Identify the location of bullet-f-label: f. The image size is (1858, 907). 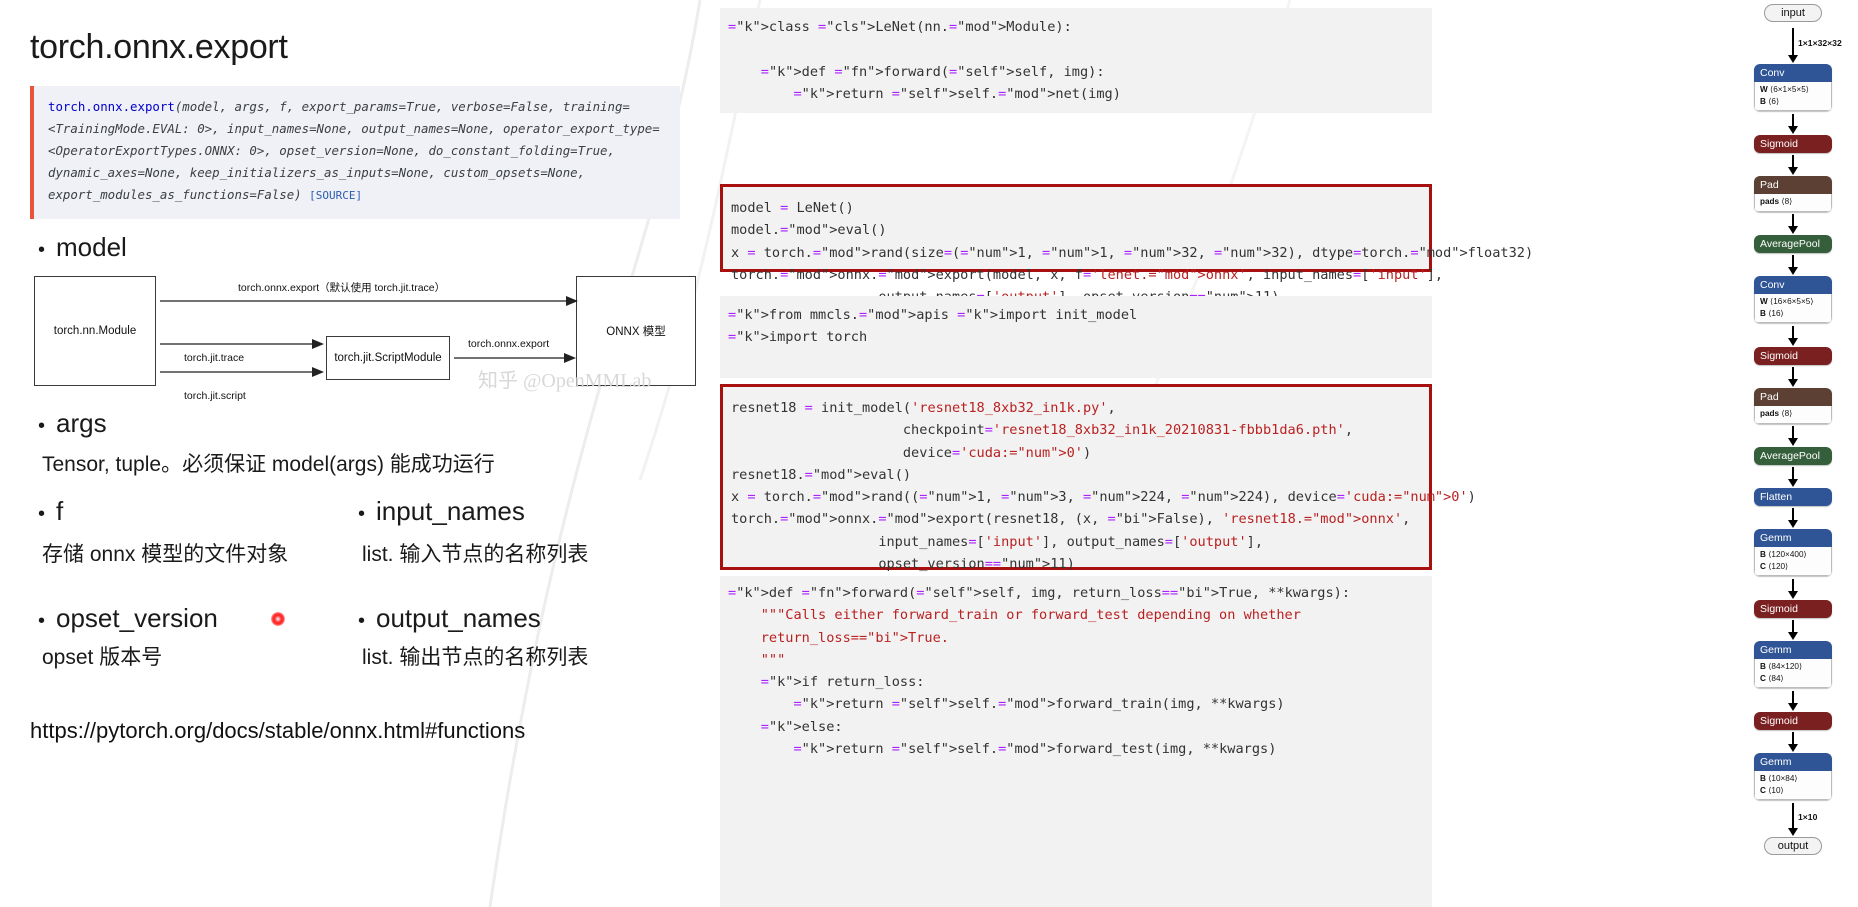
(60, 511).